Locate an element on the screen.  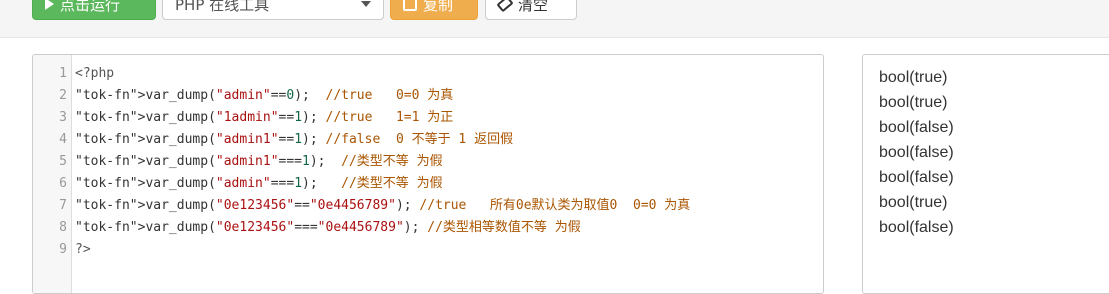
chevron-down-icon is located at coordinates (366, 4).